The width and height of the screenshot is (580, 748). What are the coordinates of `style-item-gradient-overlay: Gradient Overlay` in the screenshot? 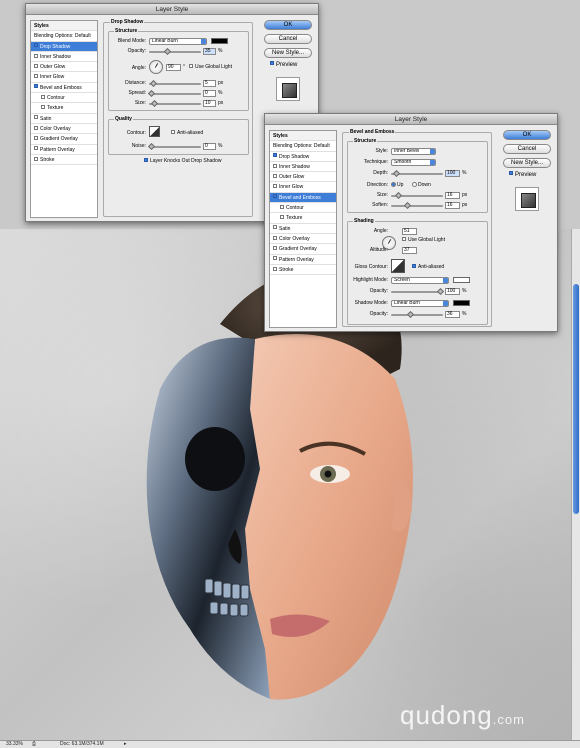 It's located at (64, 139).